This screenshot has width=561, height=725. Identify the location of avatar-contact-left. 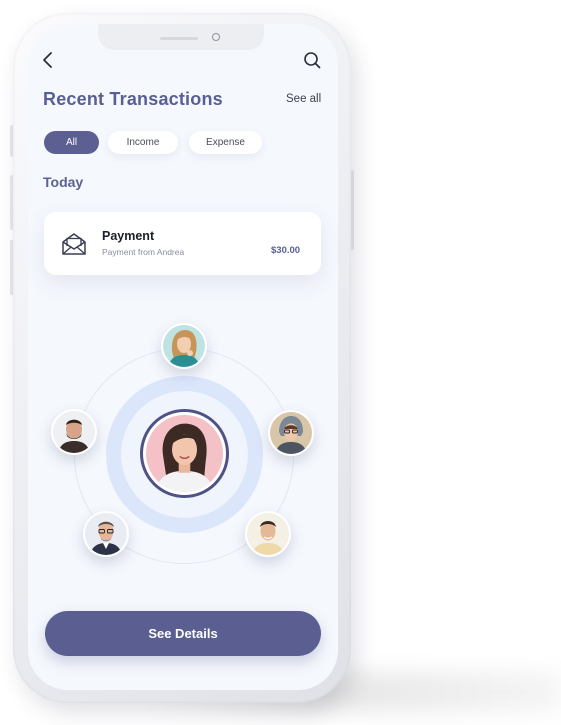
(74, 432).